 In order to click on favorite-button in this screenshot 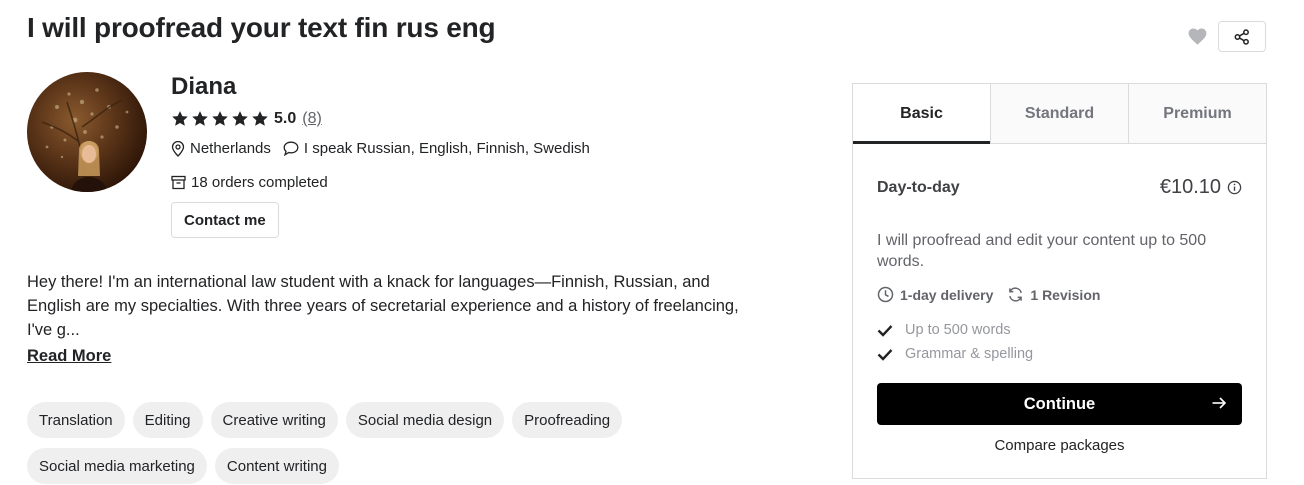, I will do `click(1197, 37)`.